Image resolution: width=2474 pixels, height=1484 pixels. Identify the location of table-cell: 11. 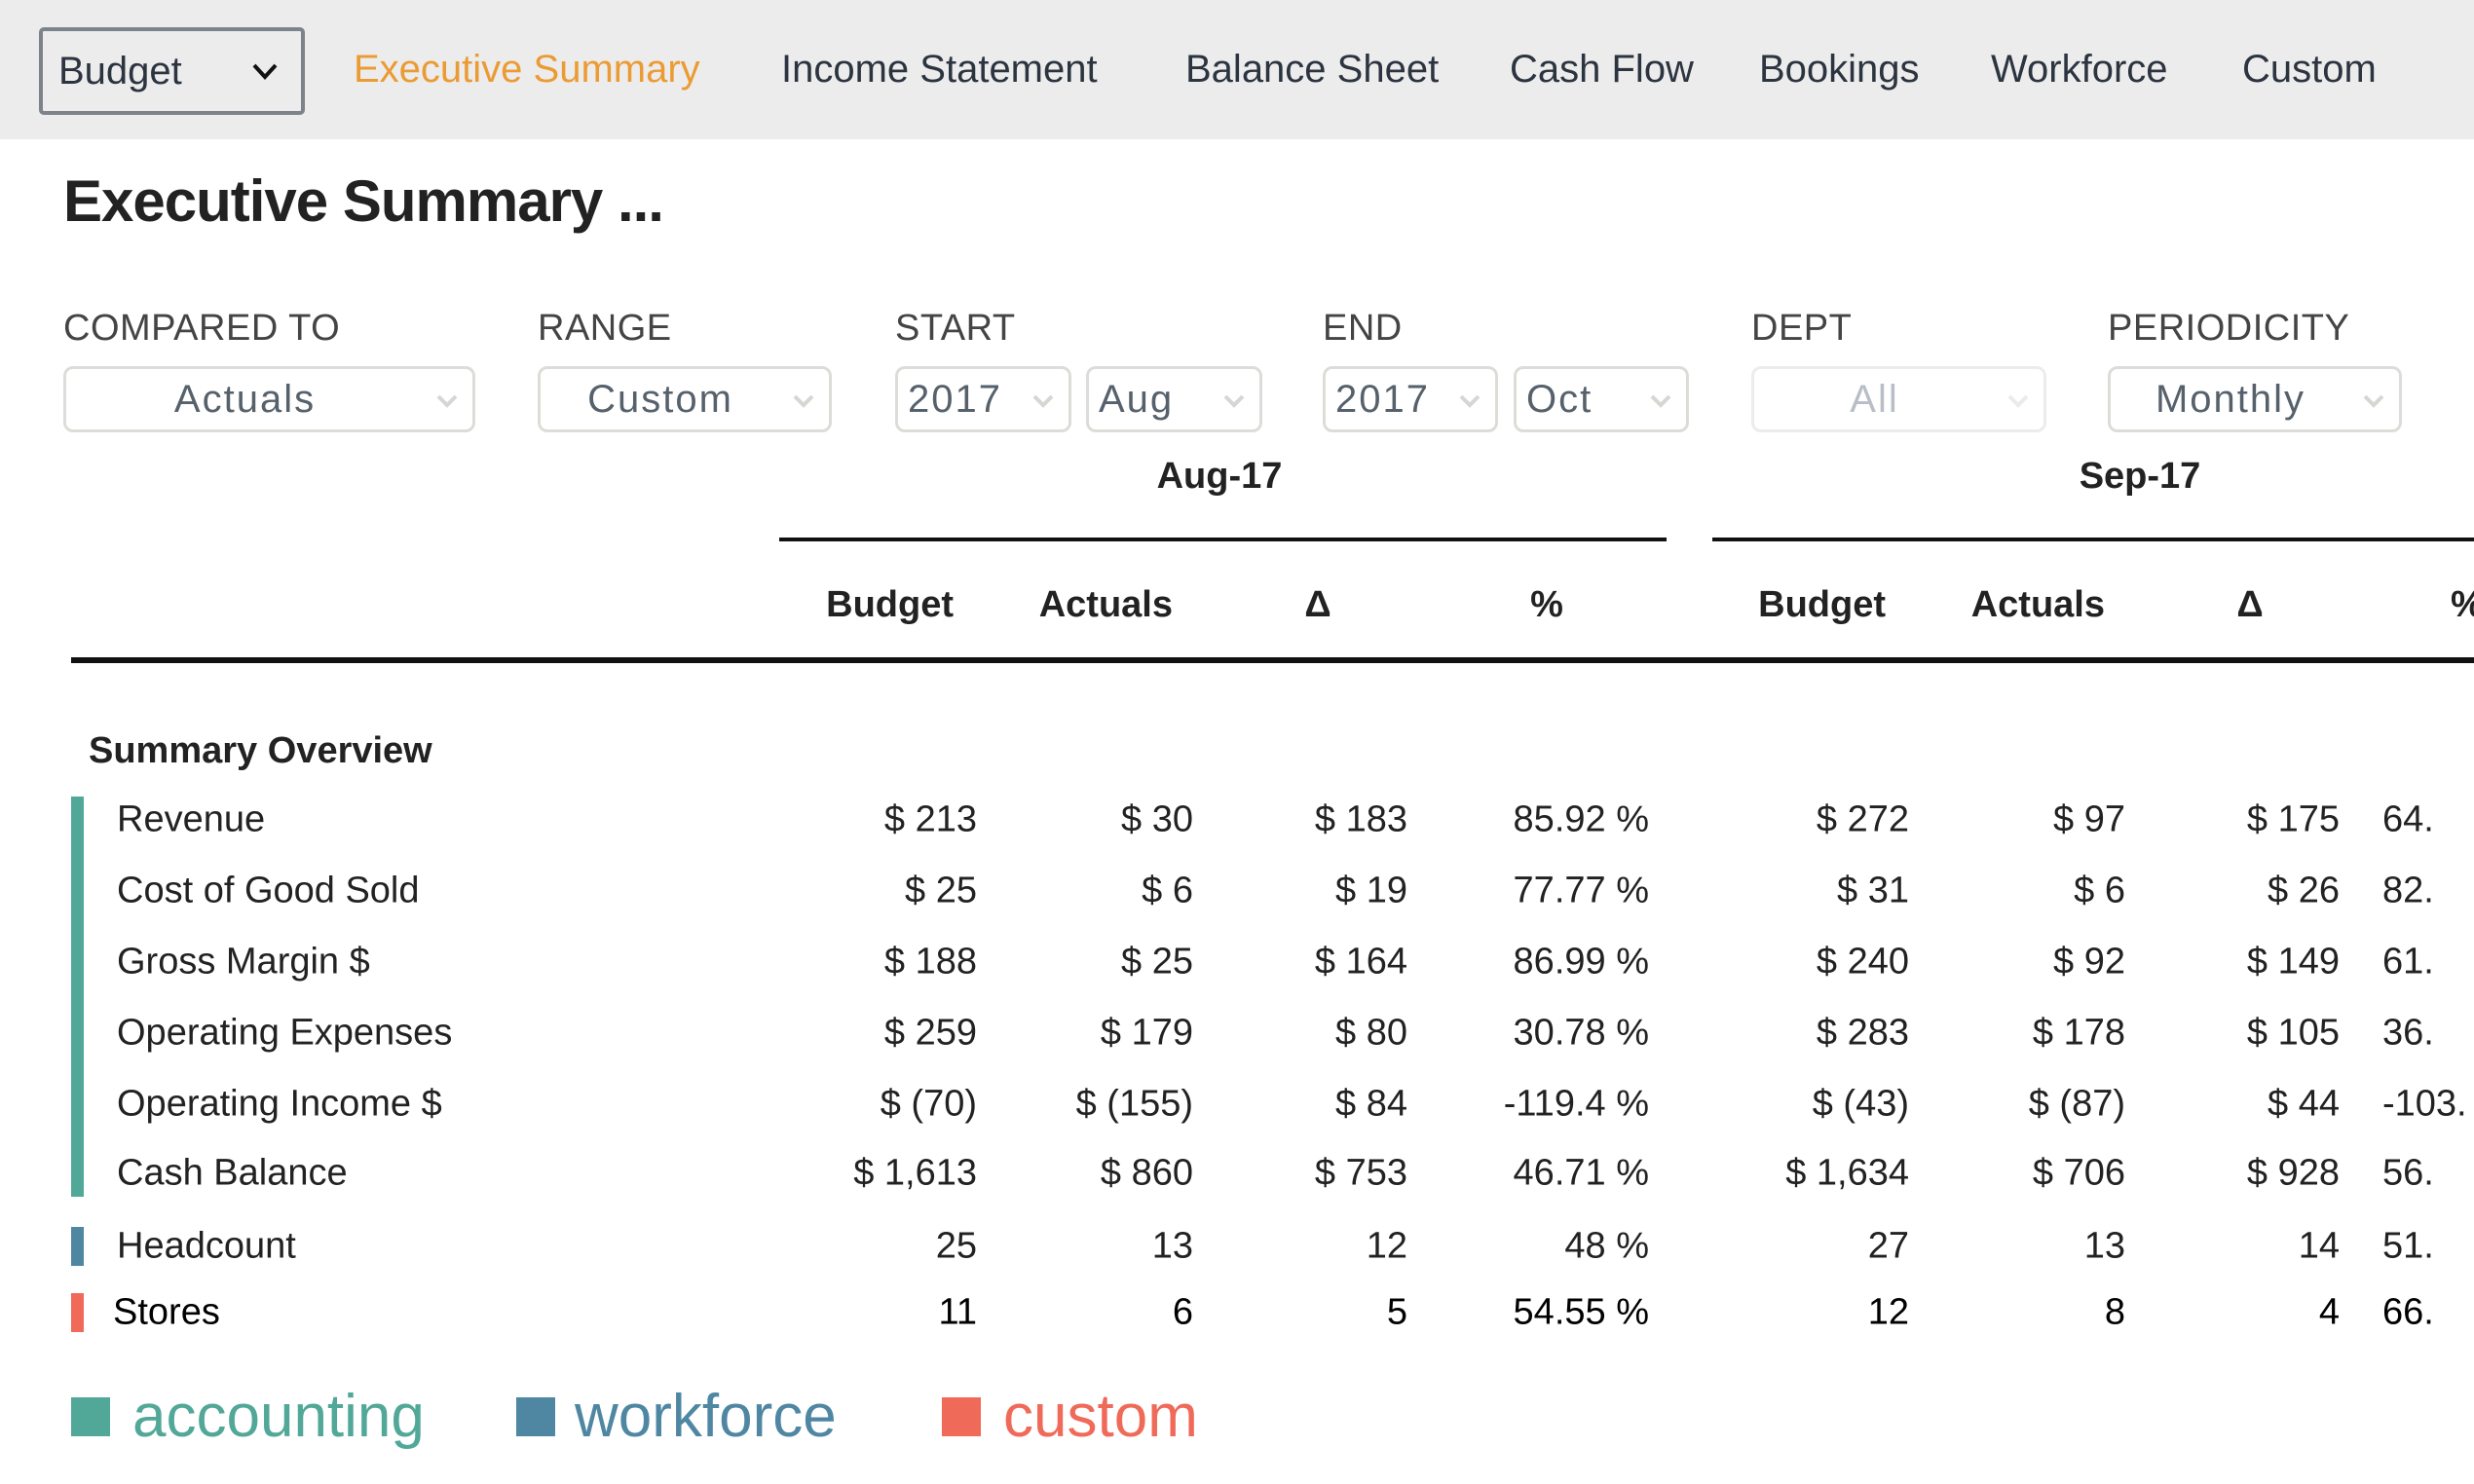
(958, 1312).